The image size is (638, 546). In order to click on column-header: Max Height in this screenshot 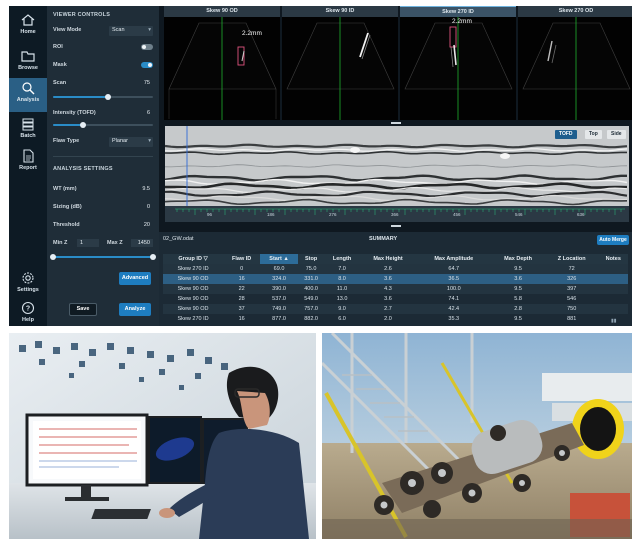, I will do `click(388, 259)`.